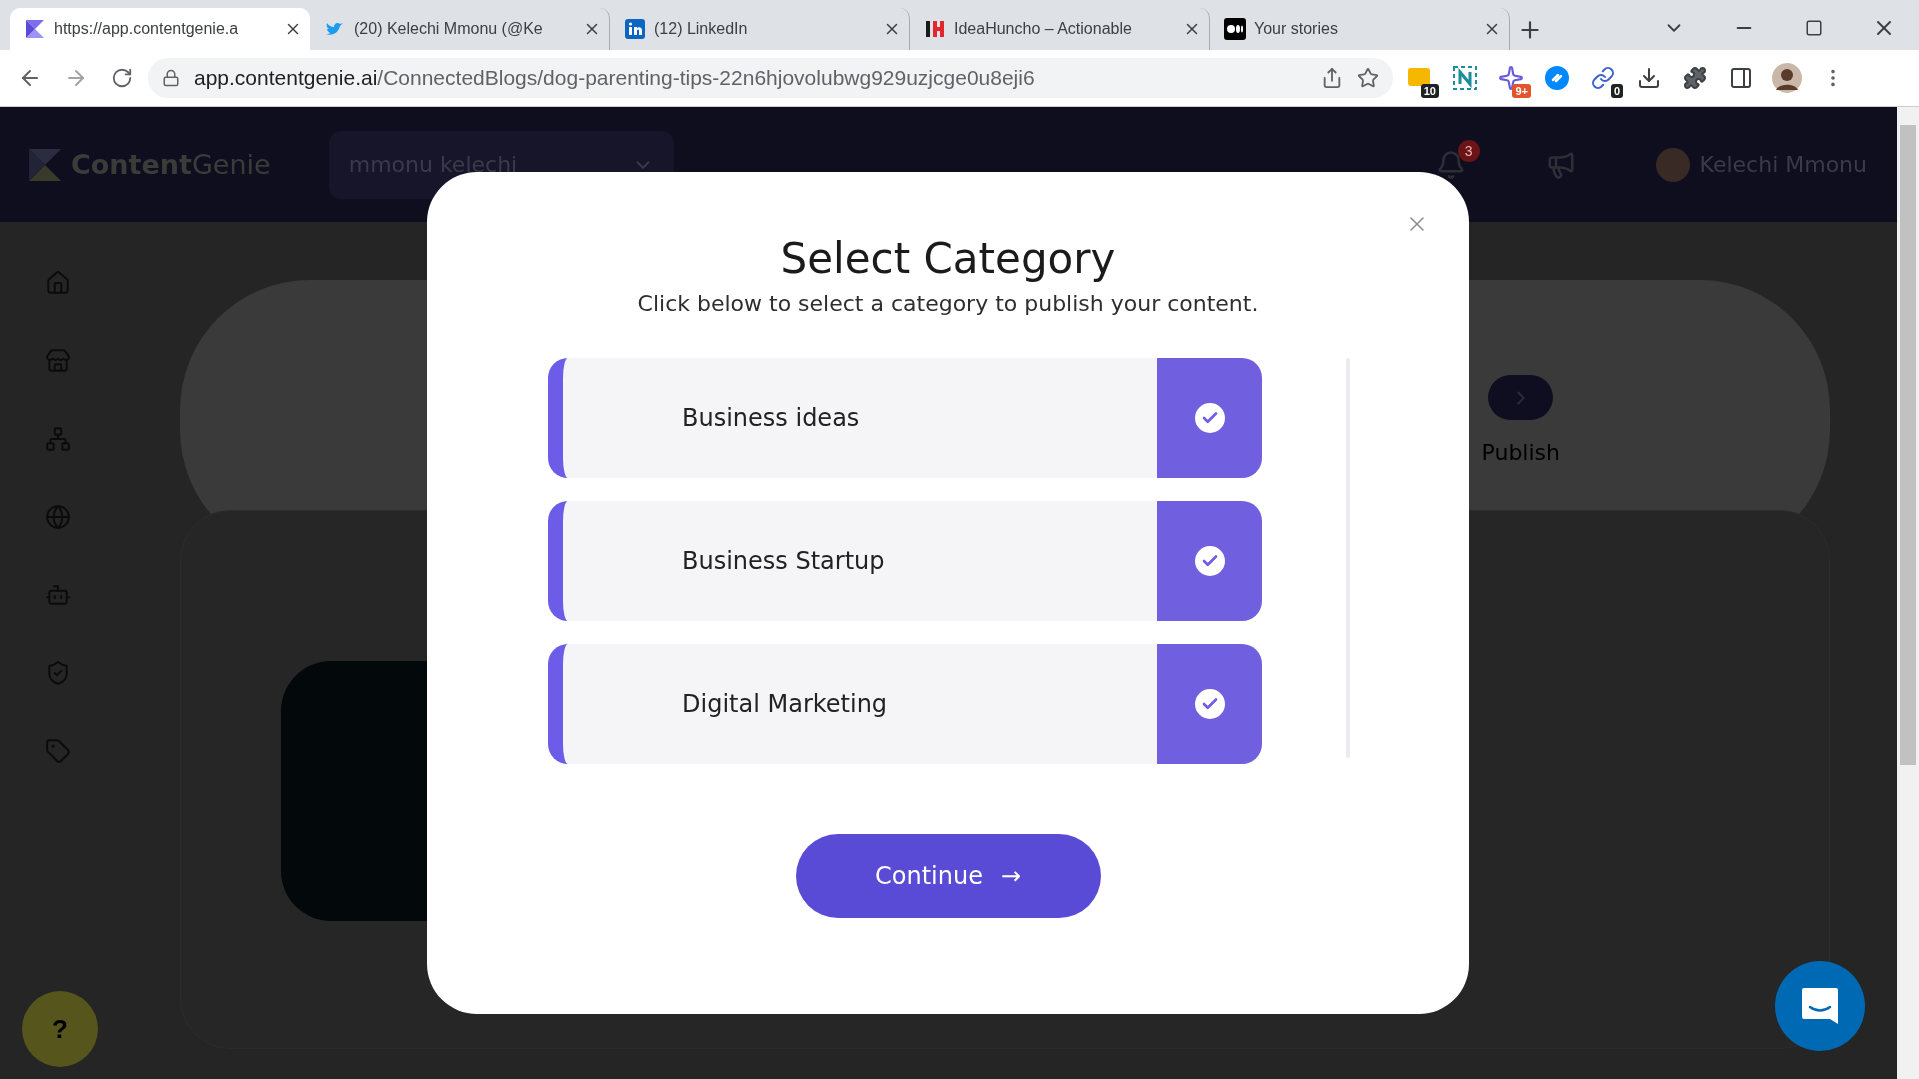 This screenshot has width=1919, height=1079. Describe the element at coordinates (1520, 452) in the screenshot. I see `step-label: Publish` at that location.